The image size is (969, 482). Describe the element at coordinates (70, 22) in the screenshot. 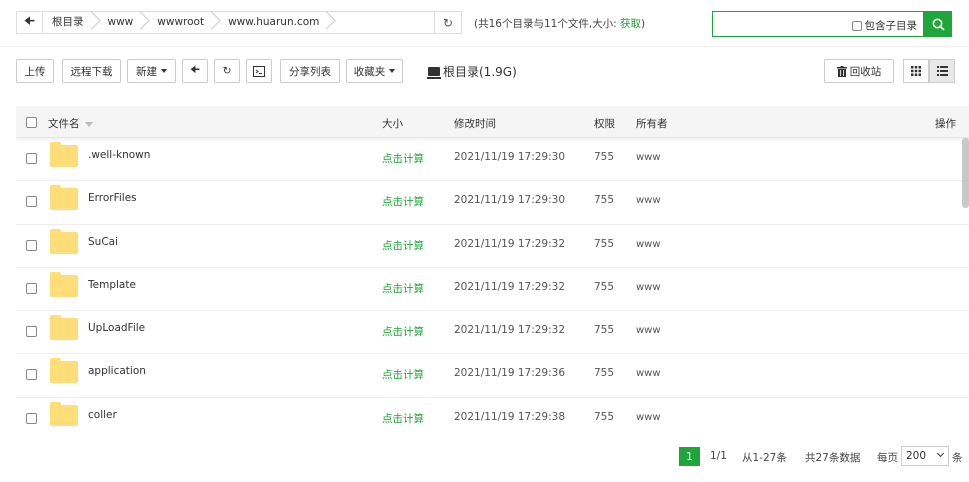

I see `breadcrumb-item-root: 根目录` at that location.